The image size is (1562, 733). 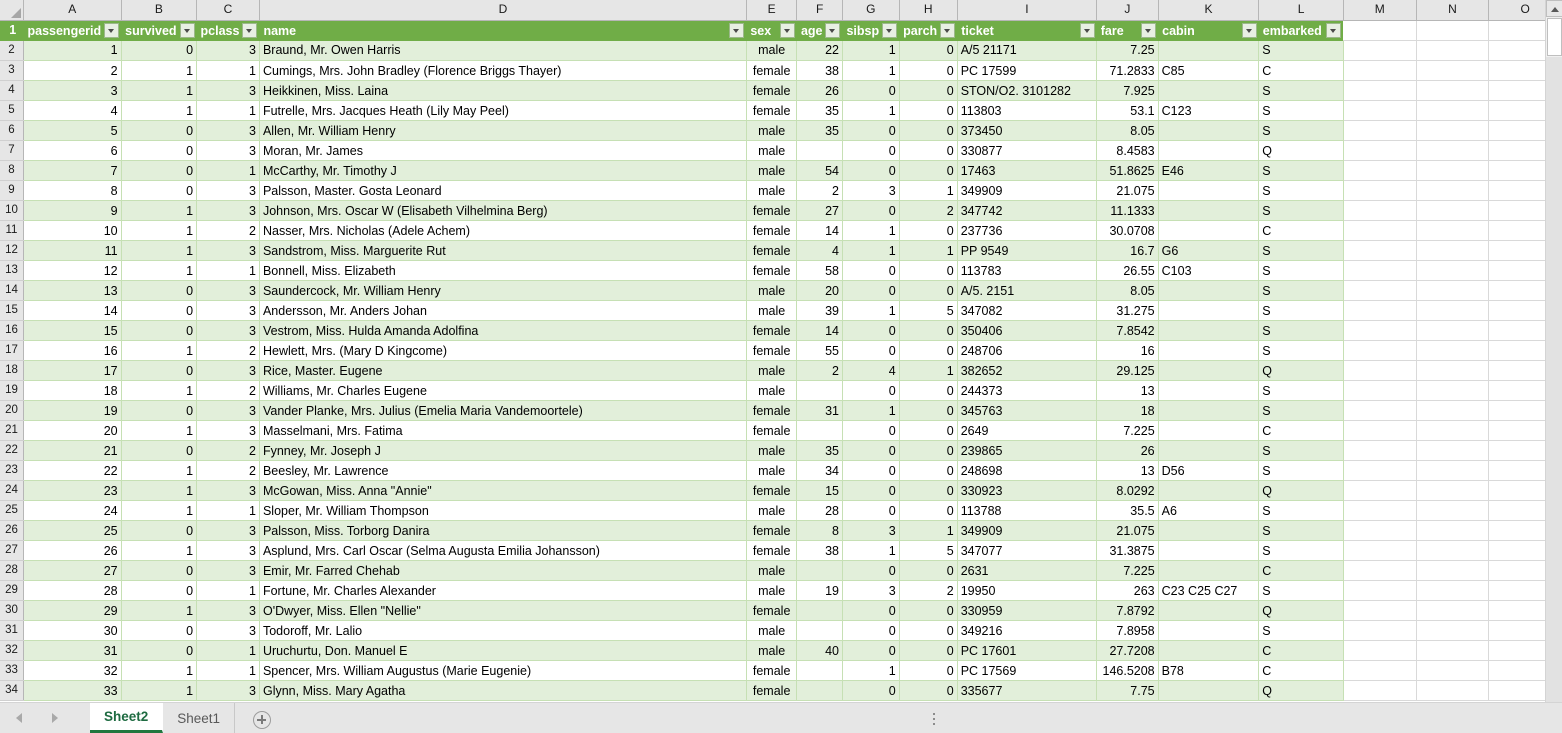 What do you see at coordinates (1127, 610) in the screenshot?
I see `cell-fare: 7.8792` at bounding box center [1127, 610].